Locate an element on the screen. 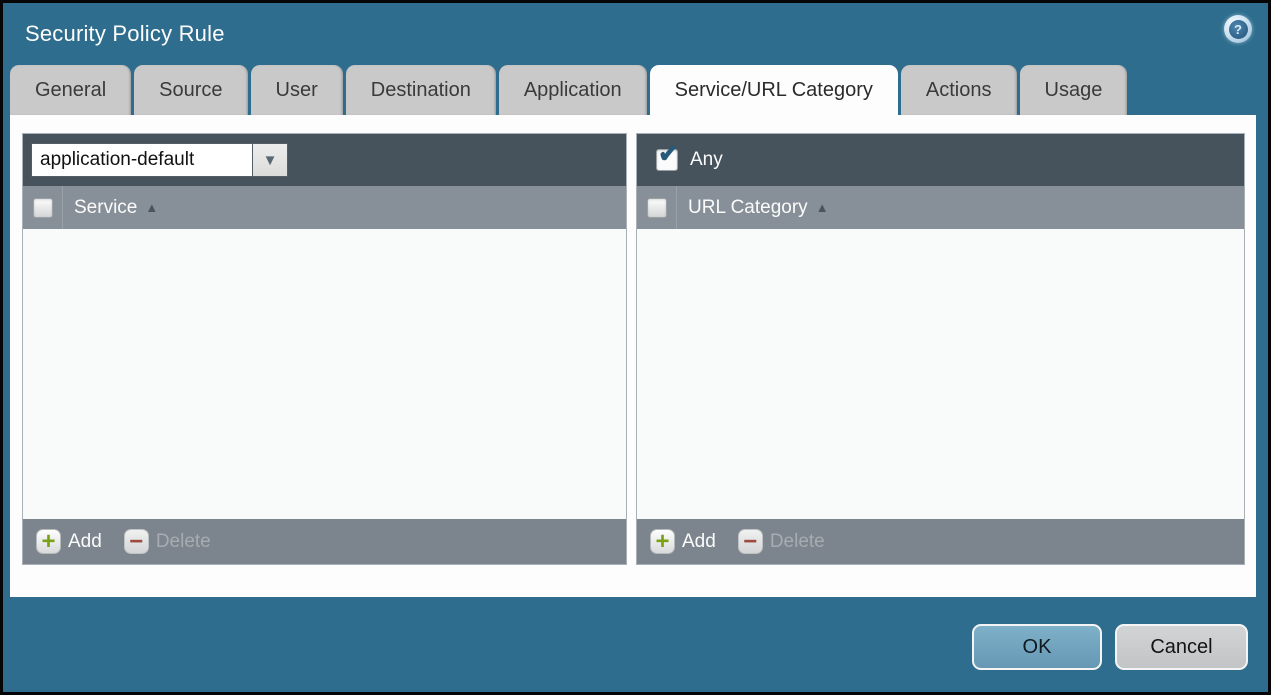 The height and width of the screenshot is (695, 1271). service-table-footer: + Add − Delete is located at coordinates (324, 541).